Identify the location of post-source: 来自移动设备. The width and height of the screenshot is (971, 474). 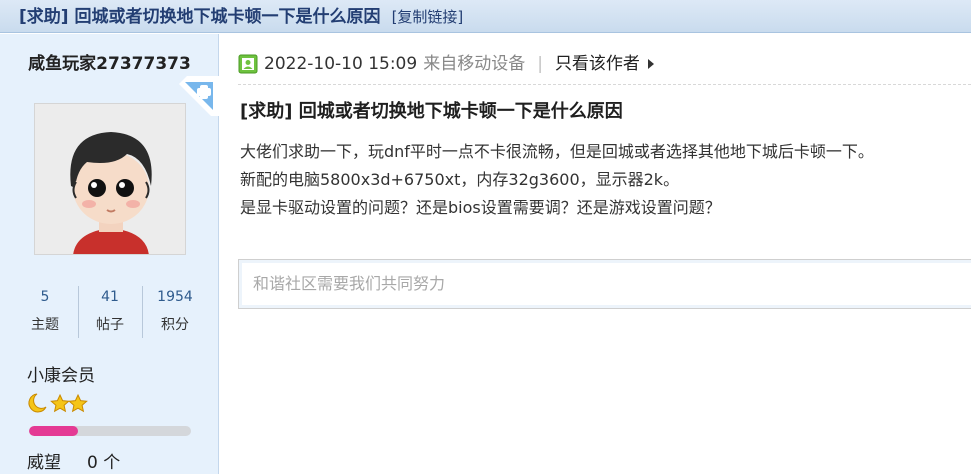
(474, 64).